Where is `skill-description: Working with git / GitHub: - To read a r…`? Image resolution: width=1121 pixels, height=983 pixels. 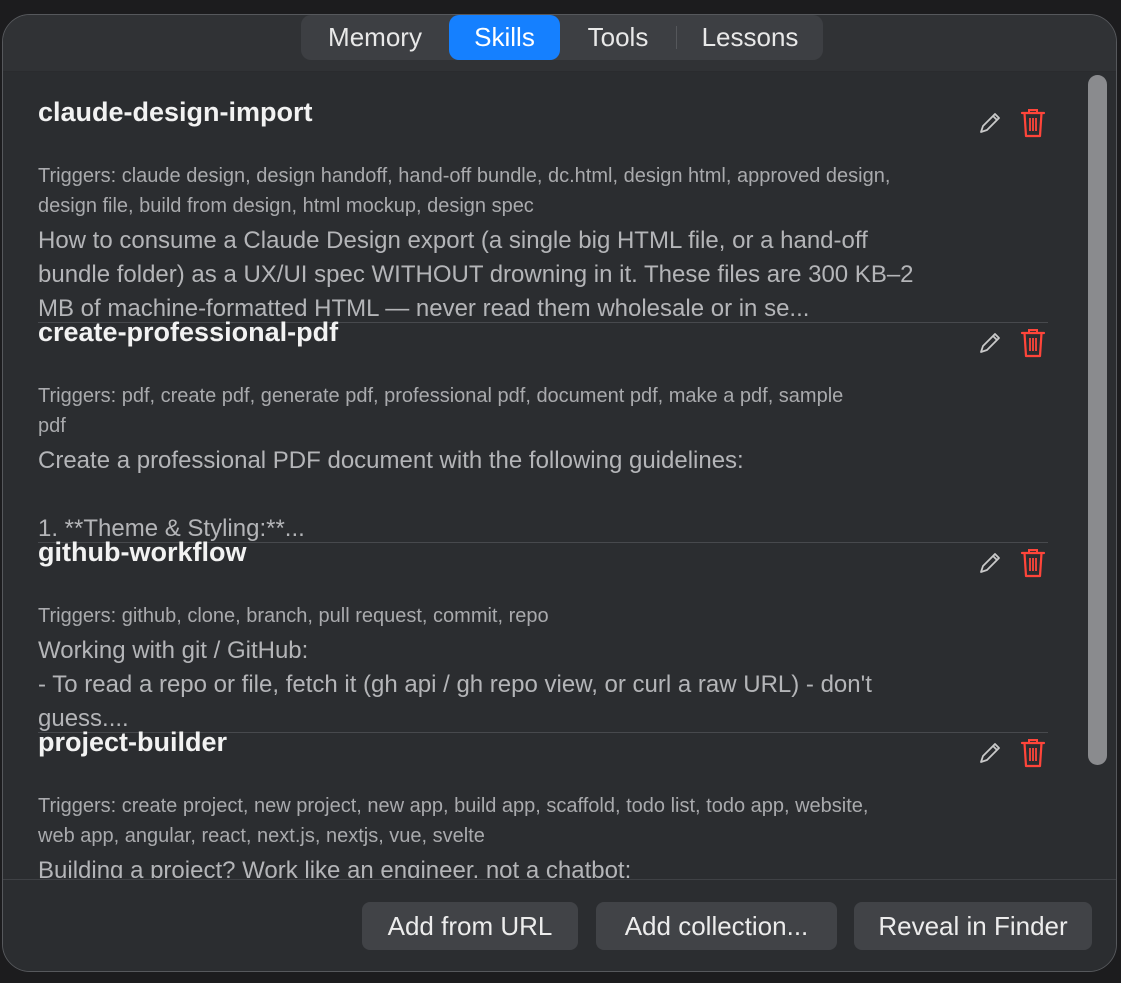
skill-description: Working with git / GitHub: - To read a r… is located at coordinates (455, 684).